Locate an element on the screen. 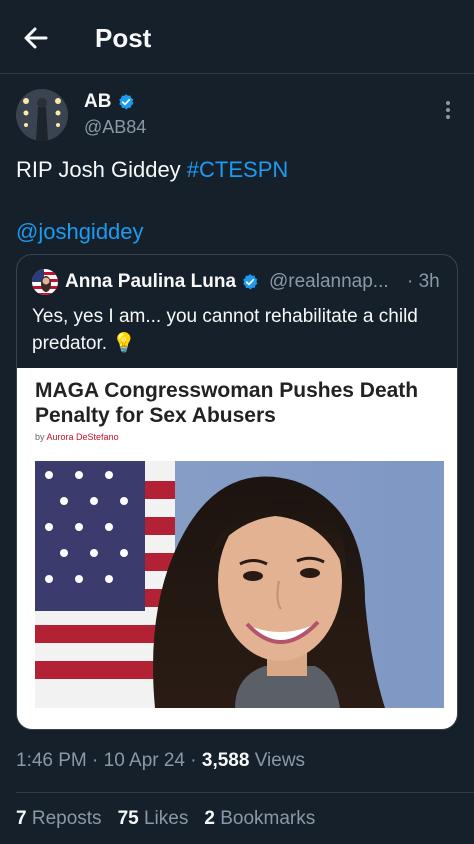 The width and height of the screenshot is (474, 844). divider is located at coordinates (245, 792).